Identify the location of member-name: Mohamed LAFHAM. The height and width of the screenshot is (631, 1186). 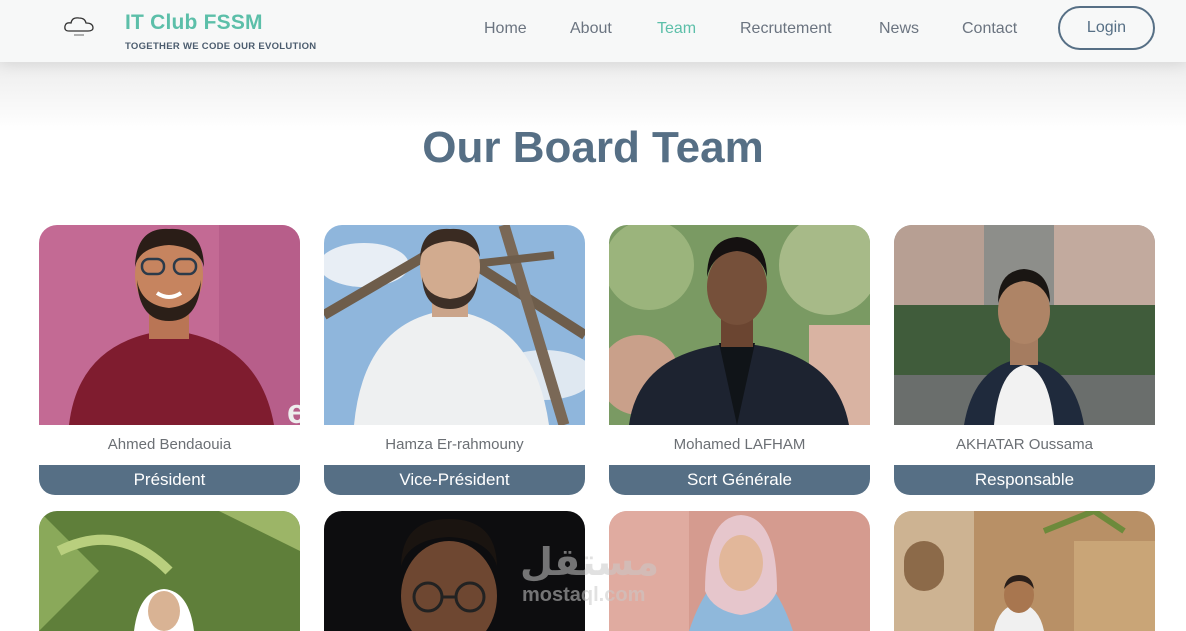
(739, 444).